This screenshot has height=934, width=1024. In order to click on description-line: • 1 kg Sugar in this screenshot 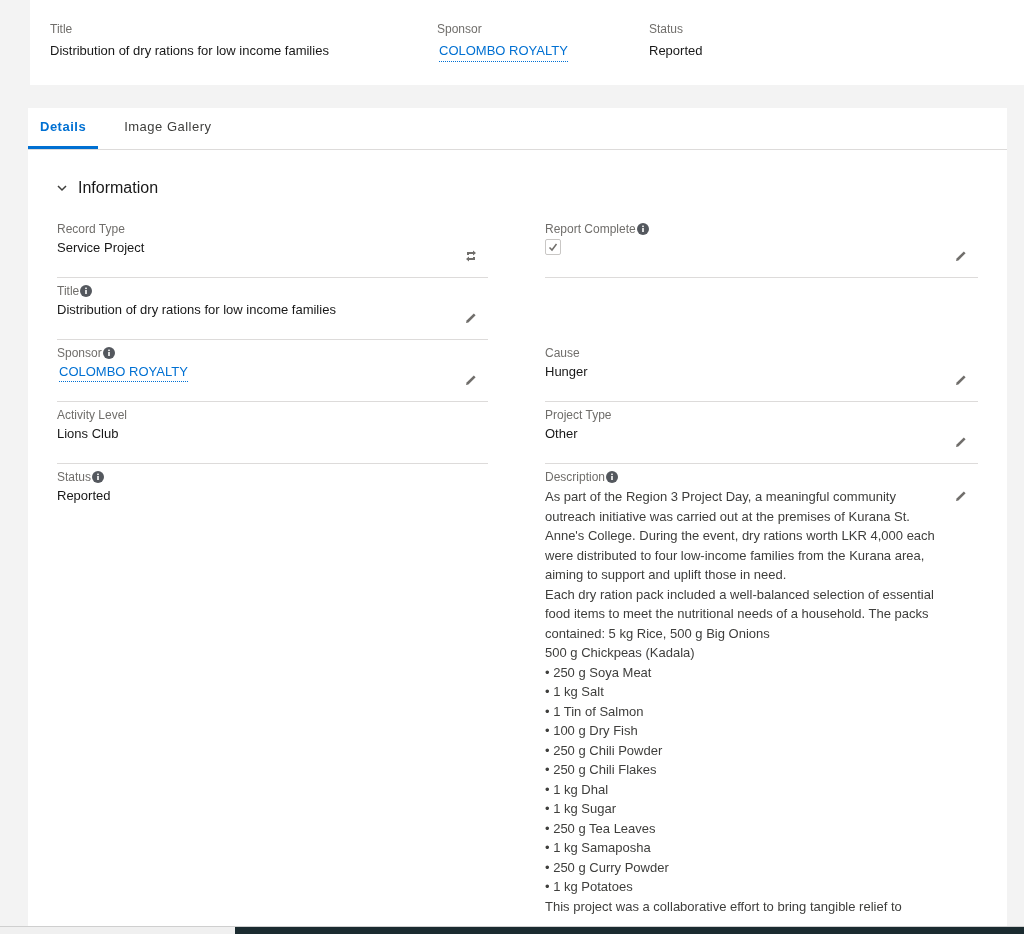, I will do `click(581, 809)`.